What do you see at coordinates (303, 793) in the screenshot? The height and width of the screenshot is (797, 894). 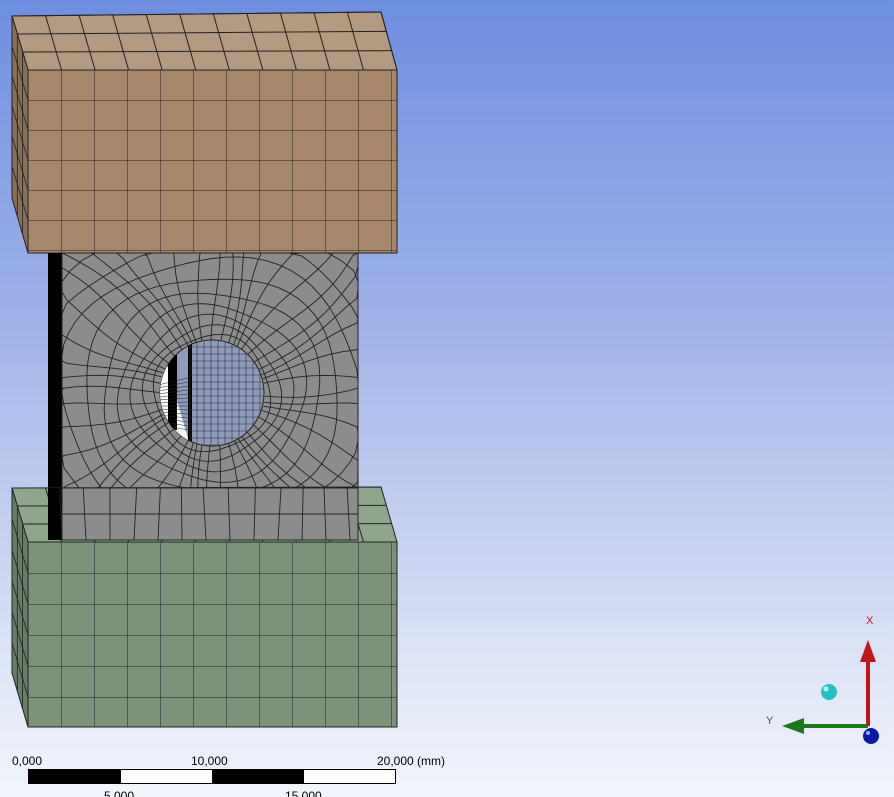 I see `scale-label-15: 15,000` at bounding box center [303, 793].